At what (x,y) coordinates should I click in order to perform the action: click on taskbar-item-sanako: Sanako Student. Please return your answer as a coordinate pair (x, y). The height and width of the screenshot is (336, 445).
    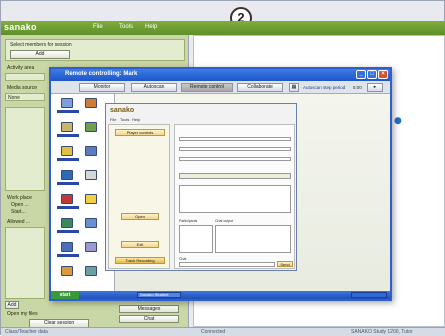
    Looking at the image, I should click on (159, 295).